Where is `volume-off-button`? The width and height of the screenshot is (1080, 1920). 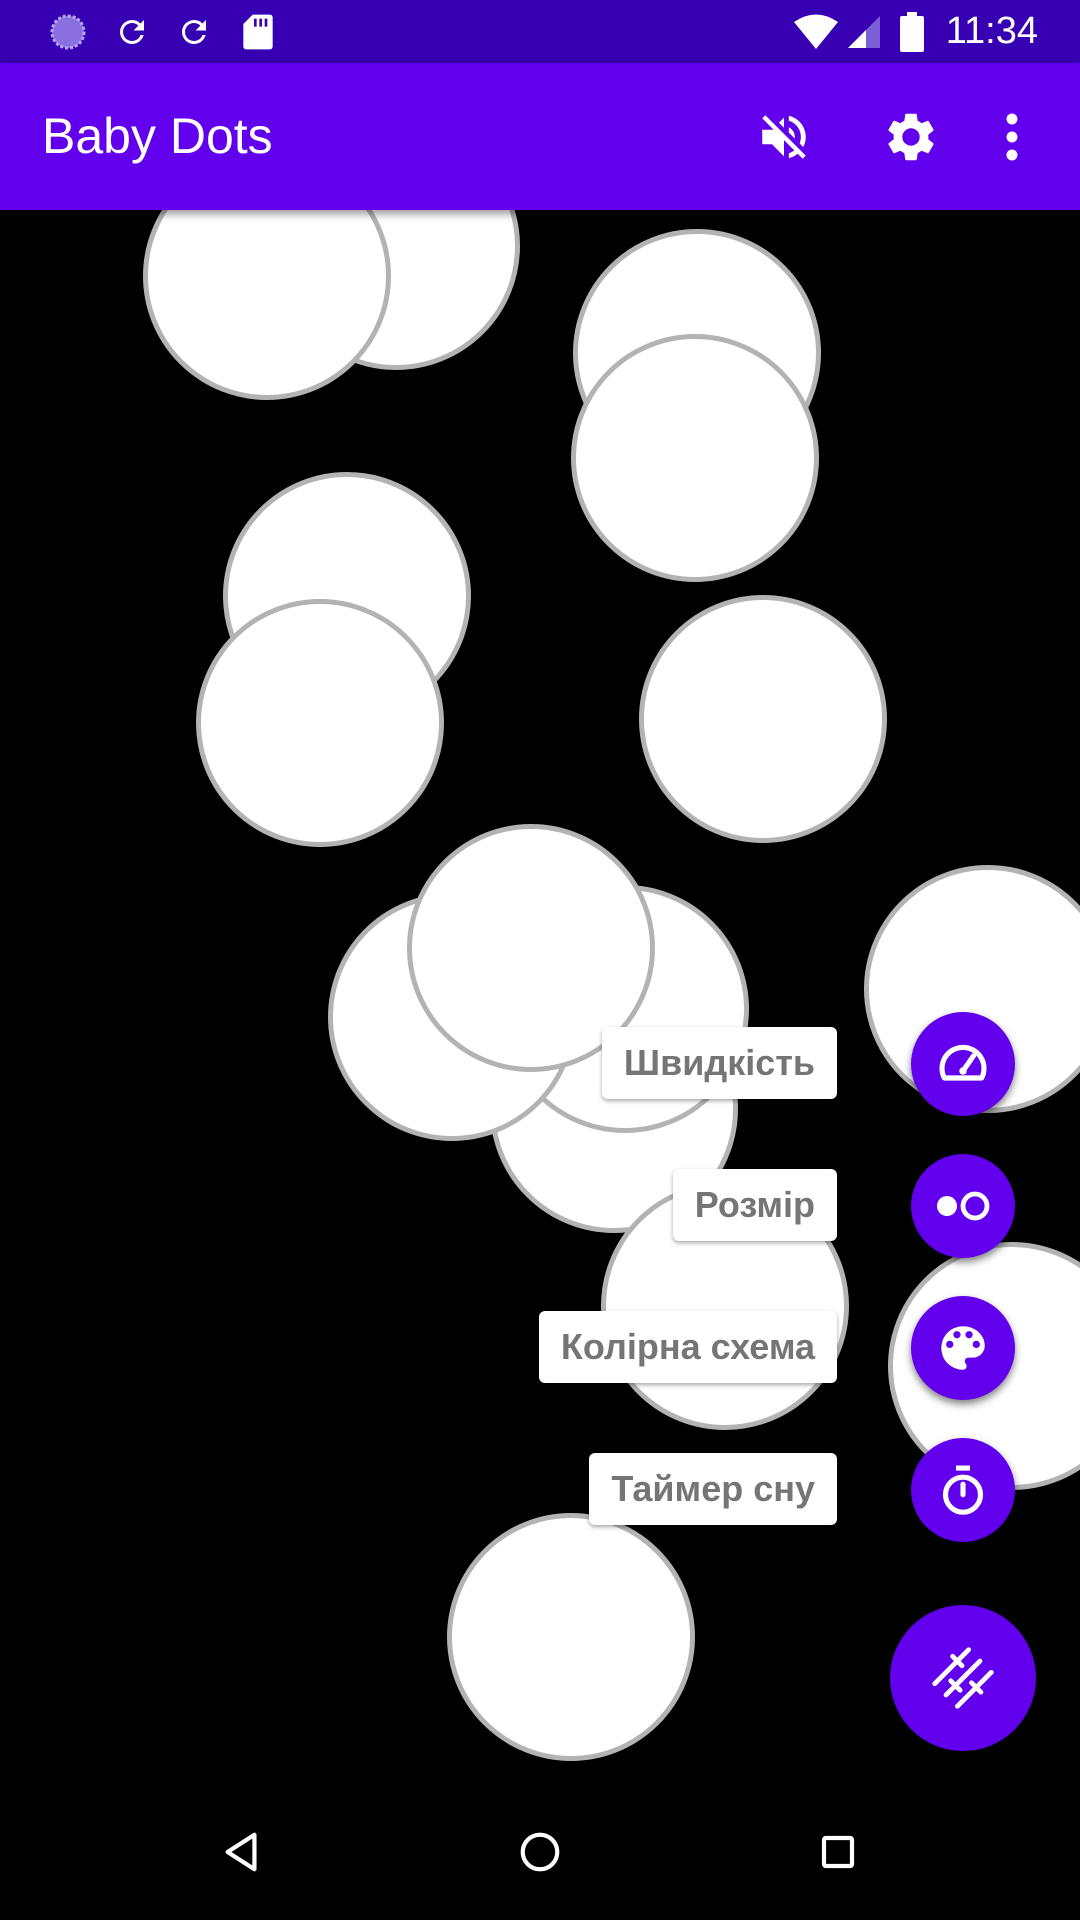
volume-off-button is located at coordinates (784, 137).